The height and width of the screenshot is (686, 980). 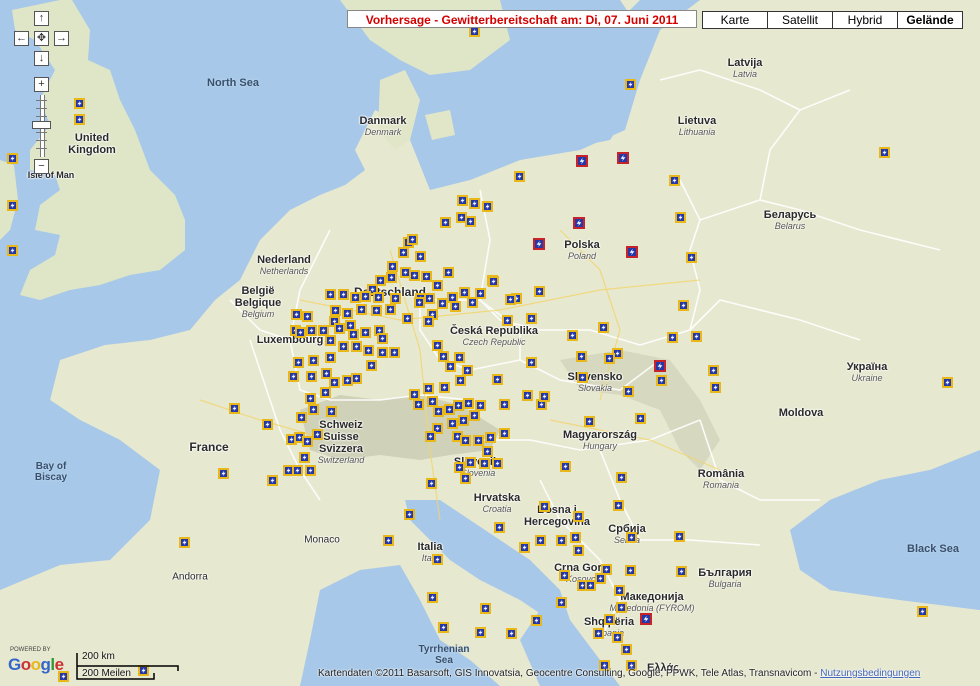 I want to click on zoom-in-button: +, so click(x=41, y=84).